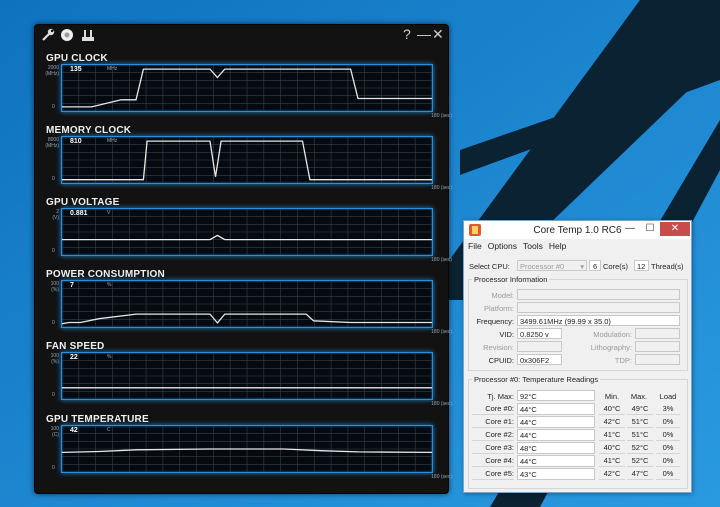 Image resolution: width=720 pixels, height=507 pixels. I want to click on graph-panel: 42 C 180 (sec), so click(256, 452).